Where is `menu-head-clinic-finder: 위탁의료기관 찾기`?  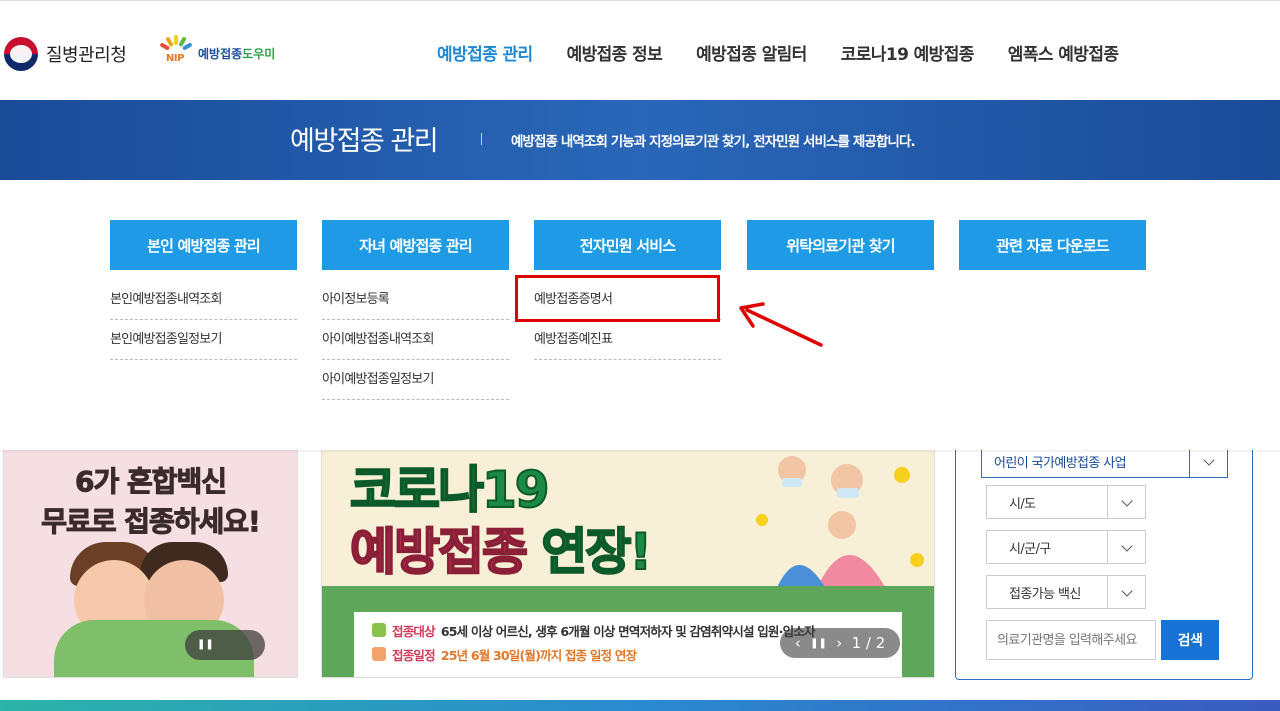 menu-head-clinic-finder: 위탁의료기관 찾기 is located at coordinates (840, 245).